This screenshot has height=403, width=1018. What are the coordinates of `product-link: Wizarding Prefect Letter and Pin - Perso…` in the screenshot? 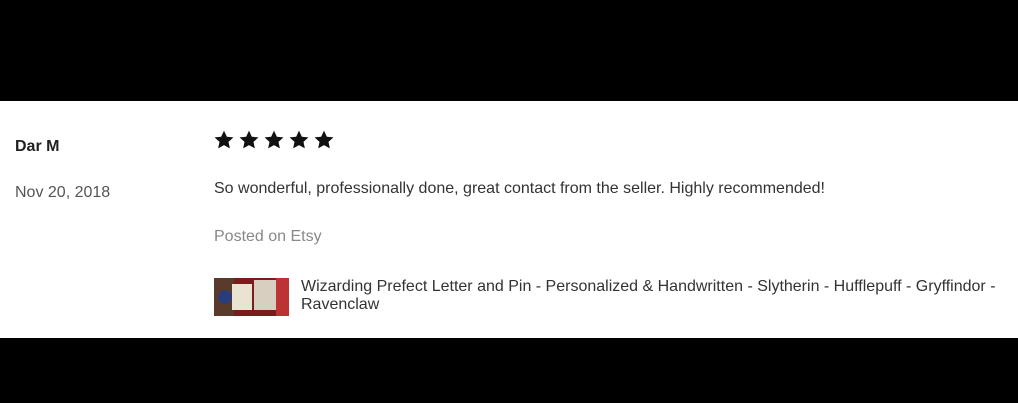 It's located at (610, 297).